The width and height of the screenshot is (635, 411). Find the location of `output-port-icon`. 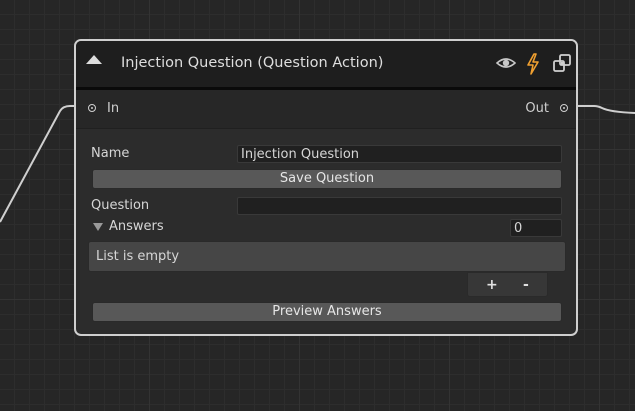

output-port-icon is located at coordinates (564, 108).